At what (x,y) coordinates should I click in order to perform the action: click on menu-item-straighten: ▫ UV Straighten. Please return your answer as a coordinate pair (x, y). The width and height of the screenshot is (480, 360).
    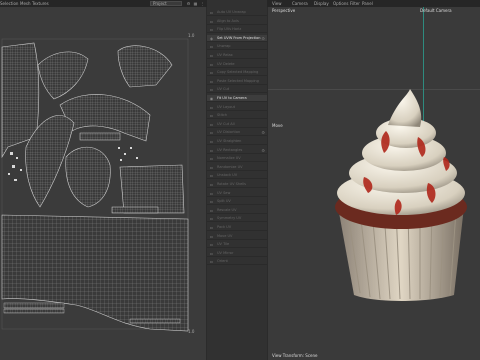
    Looking at the image, I should click on (237, 141).